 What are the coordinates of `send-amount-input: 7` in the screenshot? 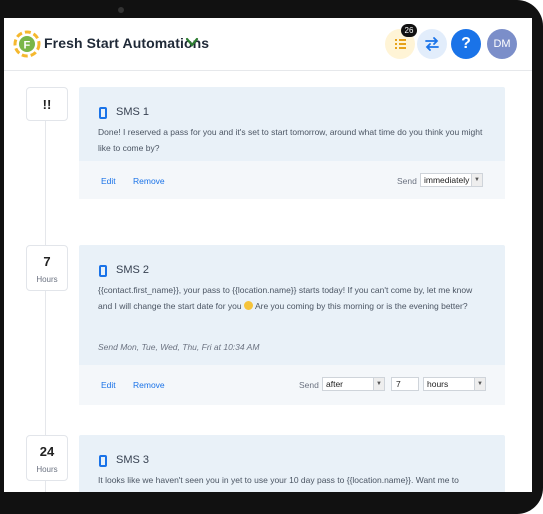 It's located at (405, 384).